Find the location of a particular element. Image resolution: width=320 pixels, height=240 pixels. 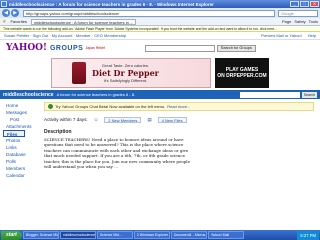

members-icon: ☺ is located at coordinates (96, 119).